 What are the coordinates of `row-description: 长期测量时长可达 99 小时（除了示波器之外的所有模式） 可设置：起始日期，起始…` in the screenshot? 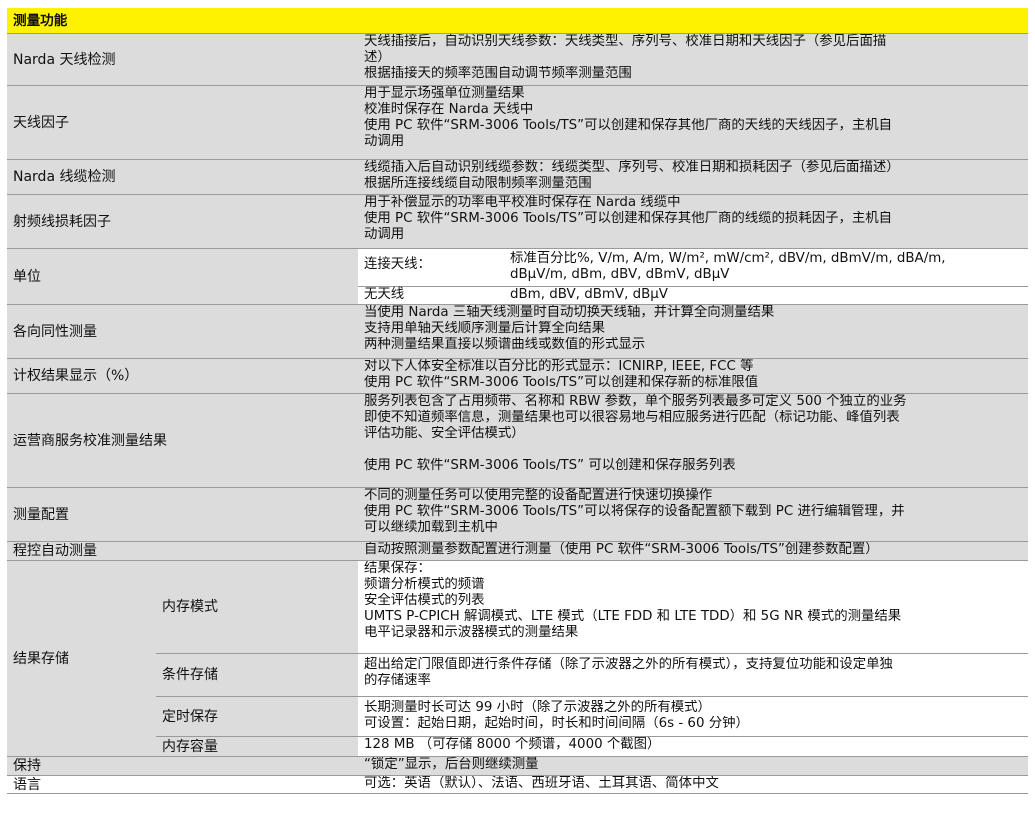 It's located at (693, 716).